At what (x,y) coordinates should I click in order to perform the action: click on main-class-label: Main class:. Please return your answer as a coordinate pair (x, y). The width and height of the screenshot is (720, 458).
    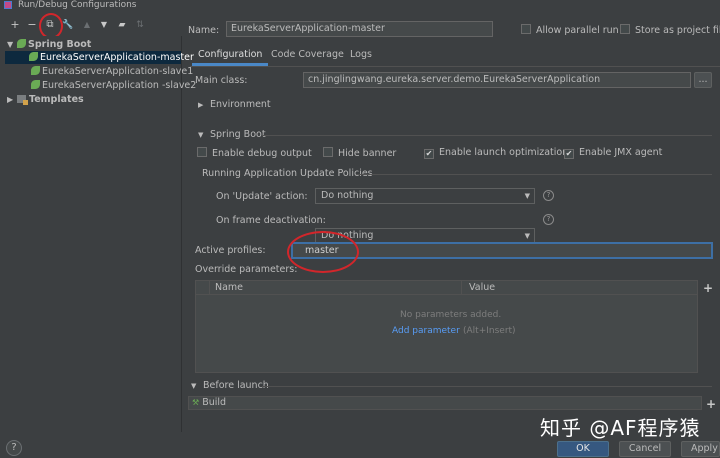
    Looking at the image, I should click on (221, 80).